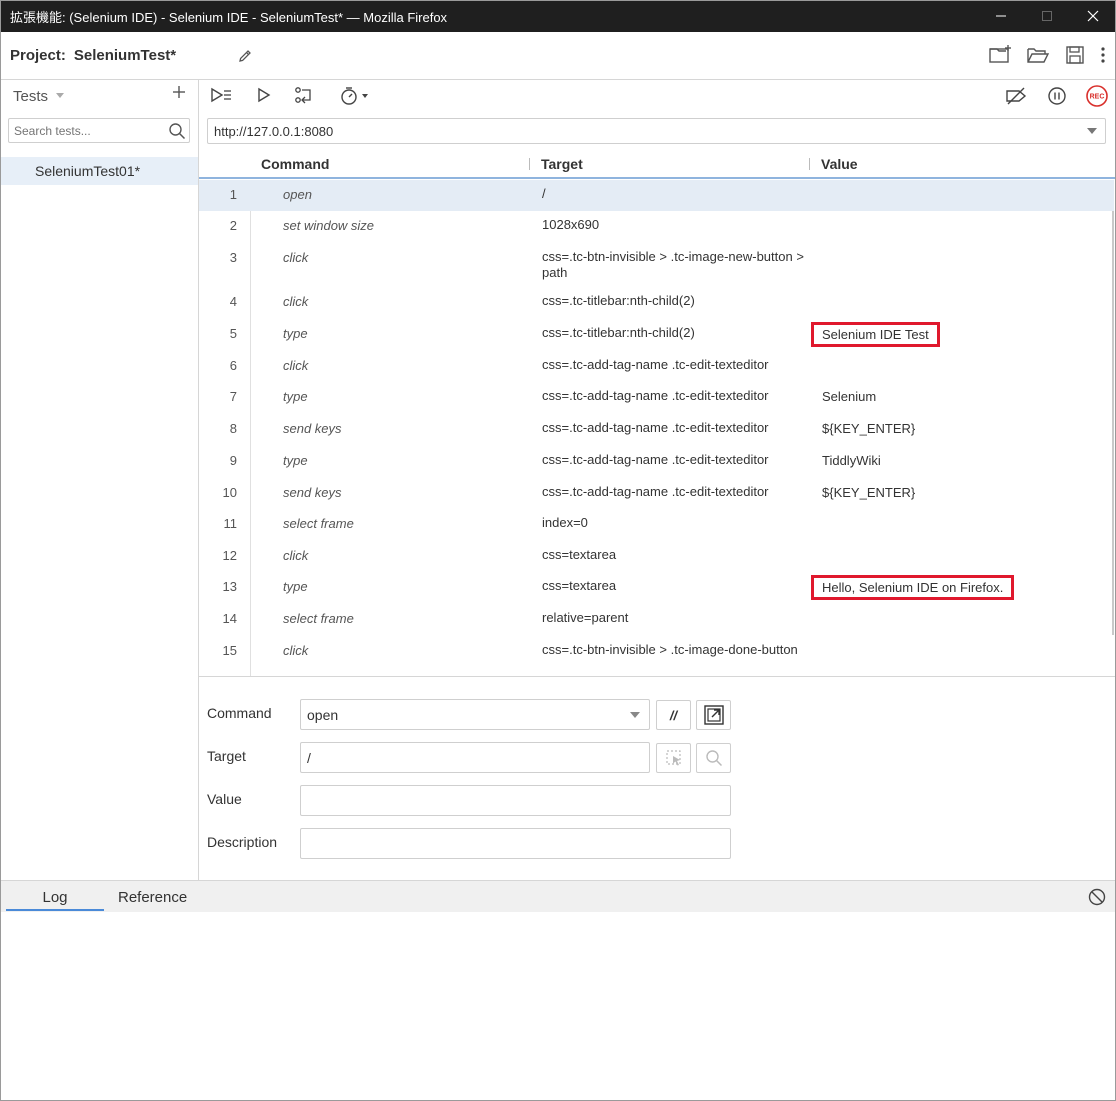 The height and width of the screenshot is (1101, 1116). What do you see at coordinates (1000, 55) in the screenshot?
I see `new-project-icon` at bounding box center [1000, 55].